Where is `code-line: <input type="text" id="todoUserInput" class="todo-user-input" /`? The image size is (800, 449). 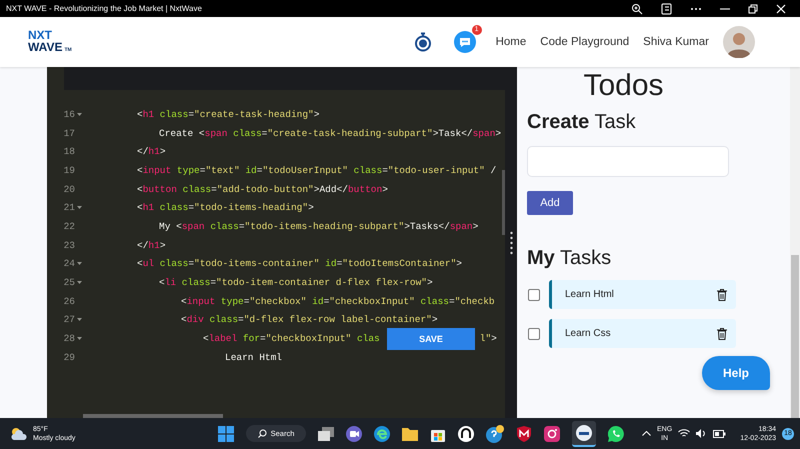
code-line: <input type="text" id="todoUserInput" class="todo-user-input" / is located at coordinates (316, 170).